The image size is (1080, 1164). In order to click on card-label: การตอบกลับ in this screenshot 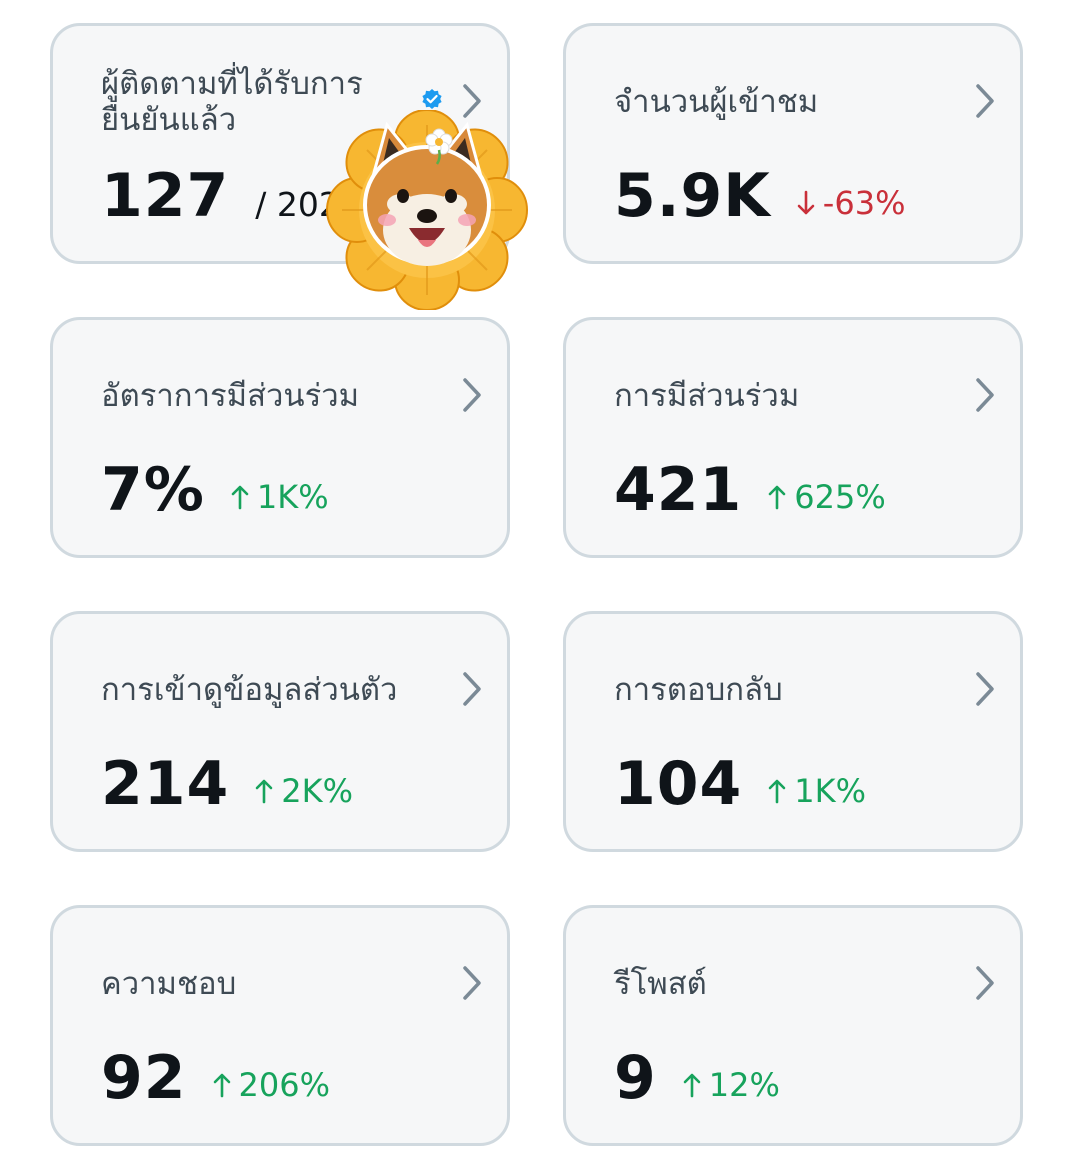, I will do `click(698, 690)`.